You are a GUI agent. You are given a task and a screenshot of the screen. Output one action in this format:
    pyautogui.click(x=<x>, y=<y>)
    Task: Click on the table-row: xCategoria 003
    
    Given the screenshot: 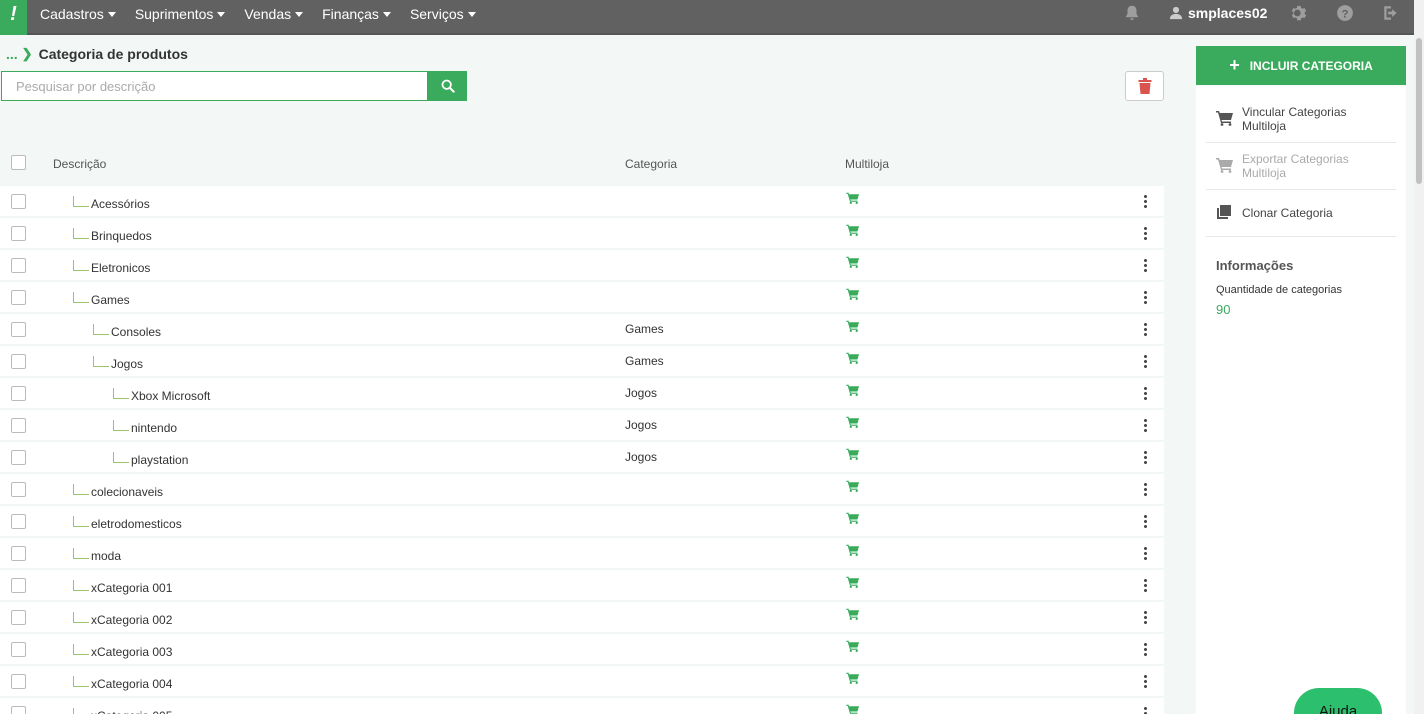 What is the action you would take?
    pyautogui.click(x=582, y=649)
    